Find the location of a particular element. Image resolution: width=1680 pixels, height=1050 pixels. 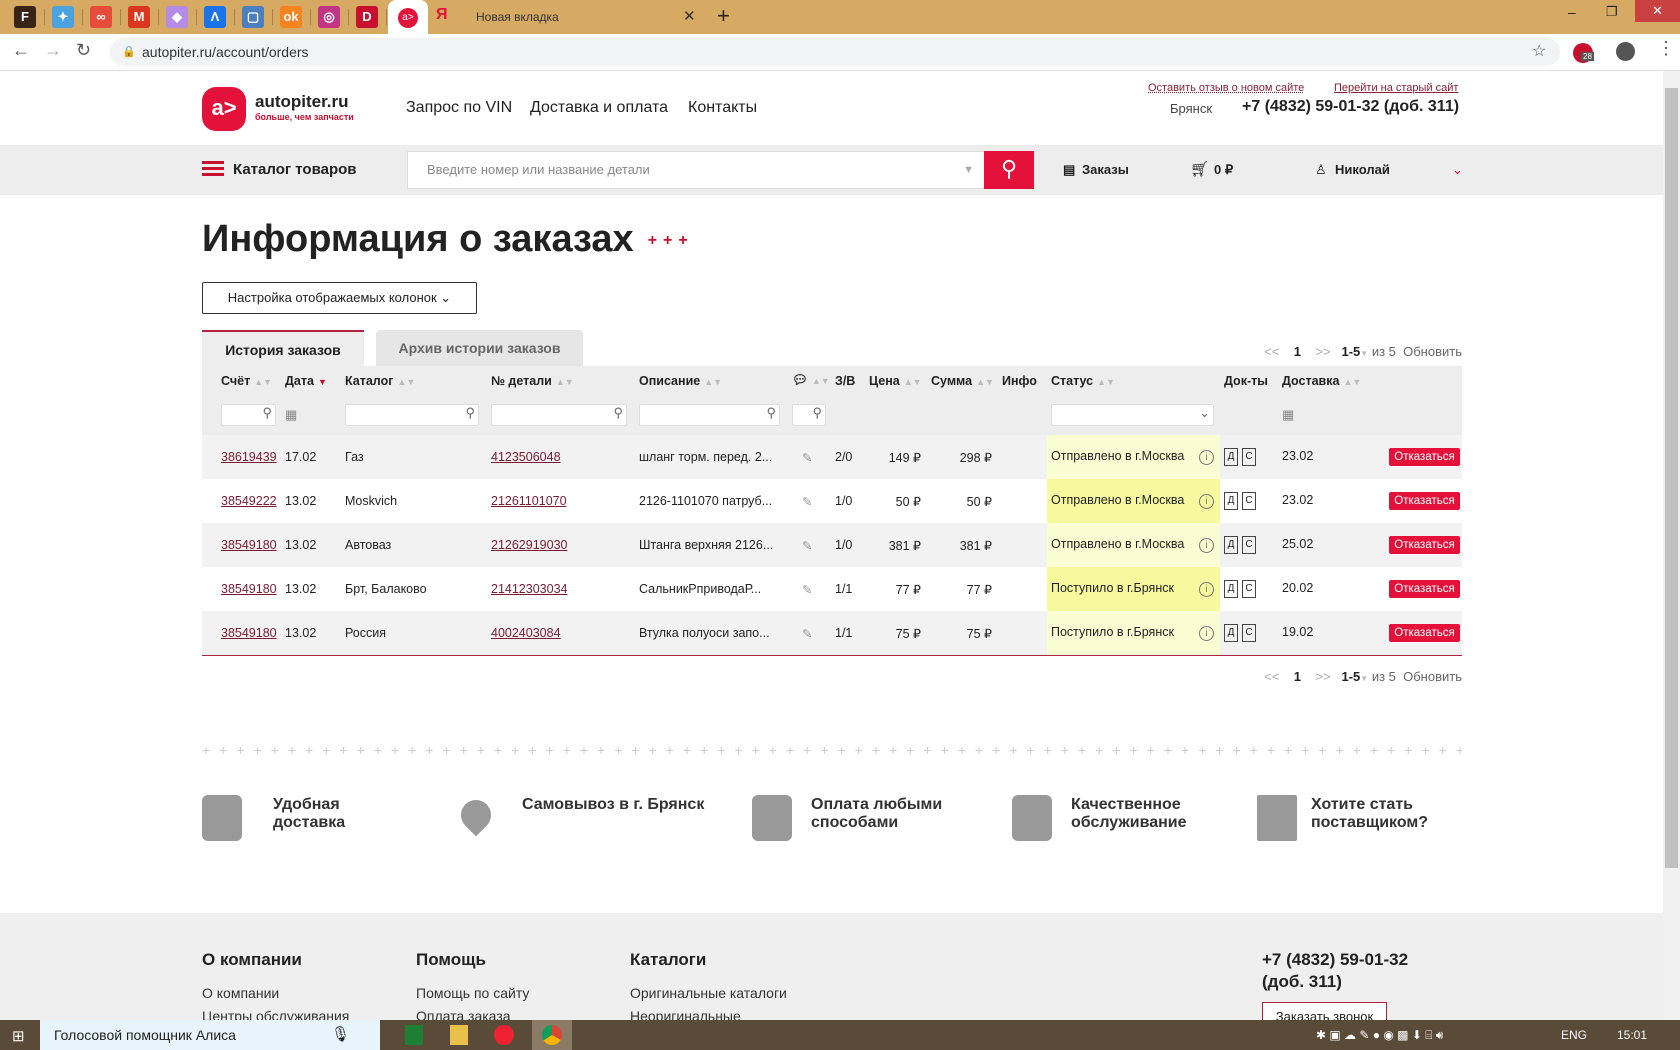

old-site-link: Перейти на старый сайт is located at coordinates (1396, 88).